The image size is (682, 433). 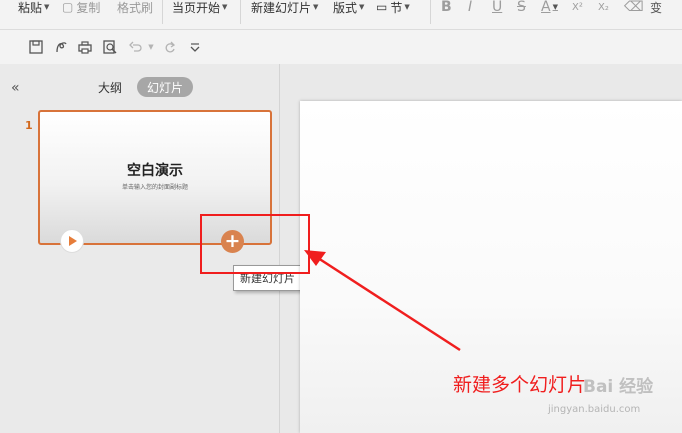 What do you see at coordinates (594, 409) in the screenshot?
I see `watermark-url: jingyan.baidu.com` at bounding box center [594, 409].